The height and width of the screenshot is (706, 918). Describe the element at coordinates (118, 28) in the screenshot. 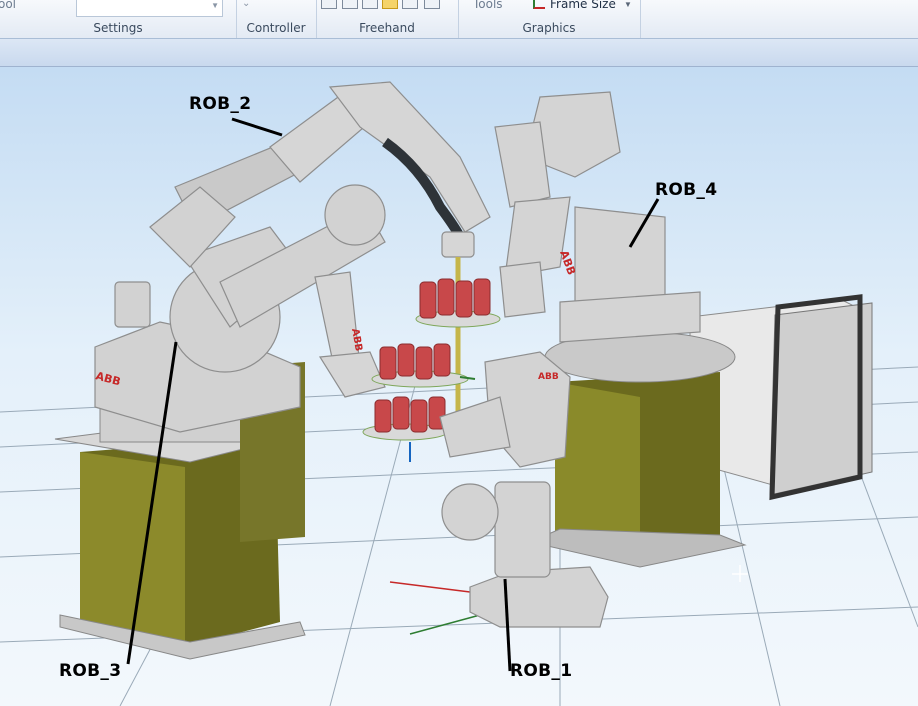

I see `ribbon-group-label-settings: Settings` at that location.